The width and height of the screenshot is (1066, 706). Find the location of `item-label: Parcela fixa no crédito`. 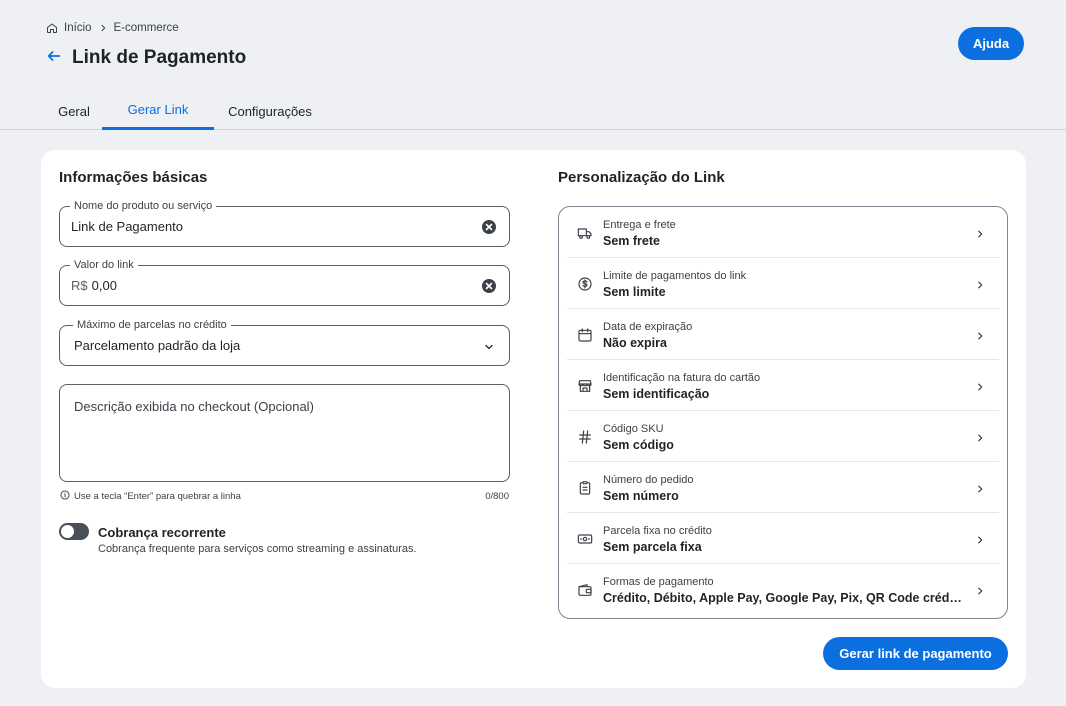

item-label: Parcela fixa no crédito is located at coordinates (657, 531).